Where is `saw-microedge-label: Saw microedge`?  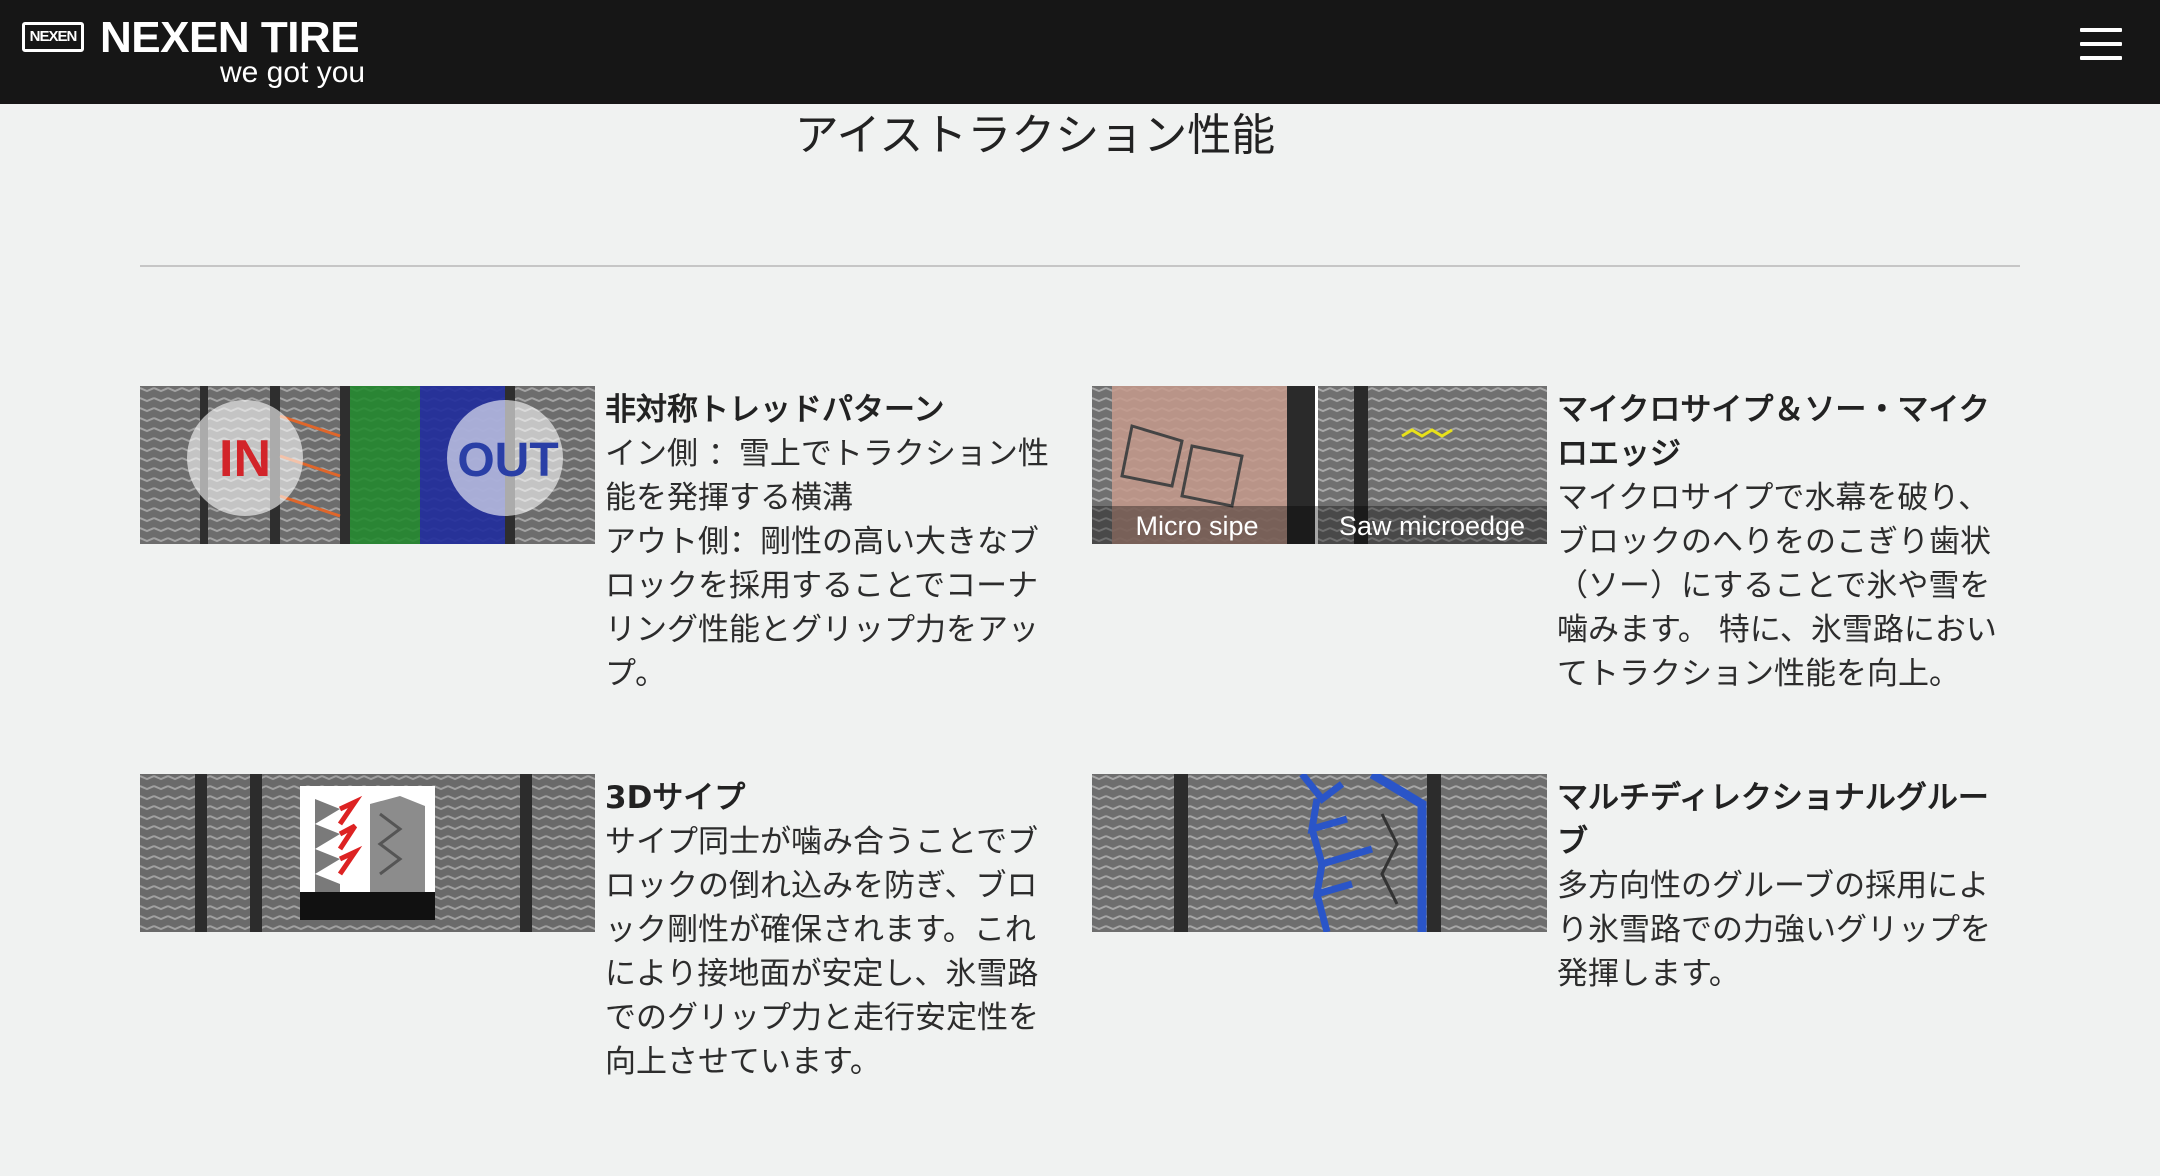
saw-microedge-label: Saw microedge is located at coordinates (1432, 526).